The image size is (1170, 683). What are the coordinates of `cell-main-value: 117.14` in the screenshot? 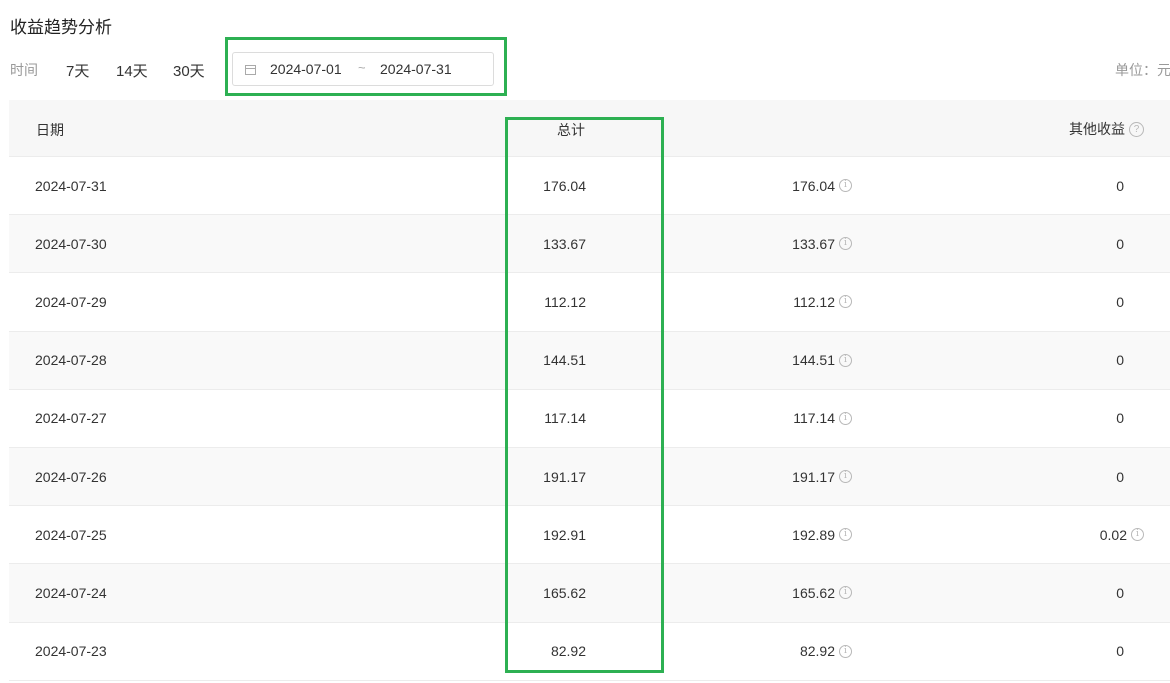 It's located at (814, 418).